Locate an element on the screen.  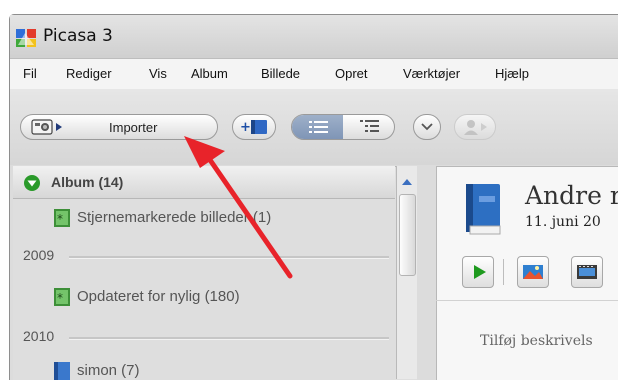
picasa-logo-icon is located at coordinates (26, 38).